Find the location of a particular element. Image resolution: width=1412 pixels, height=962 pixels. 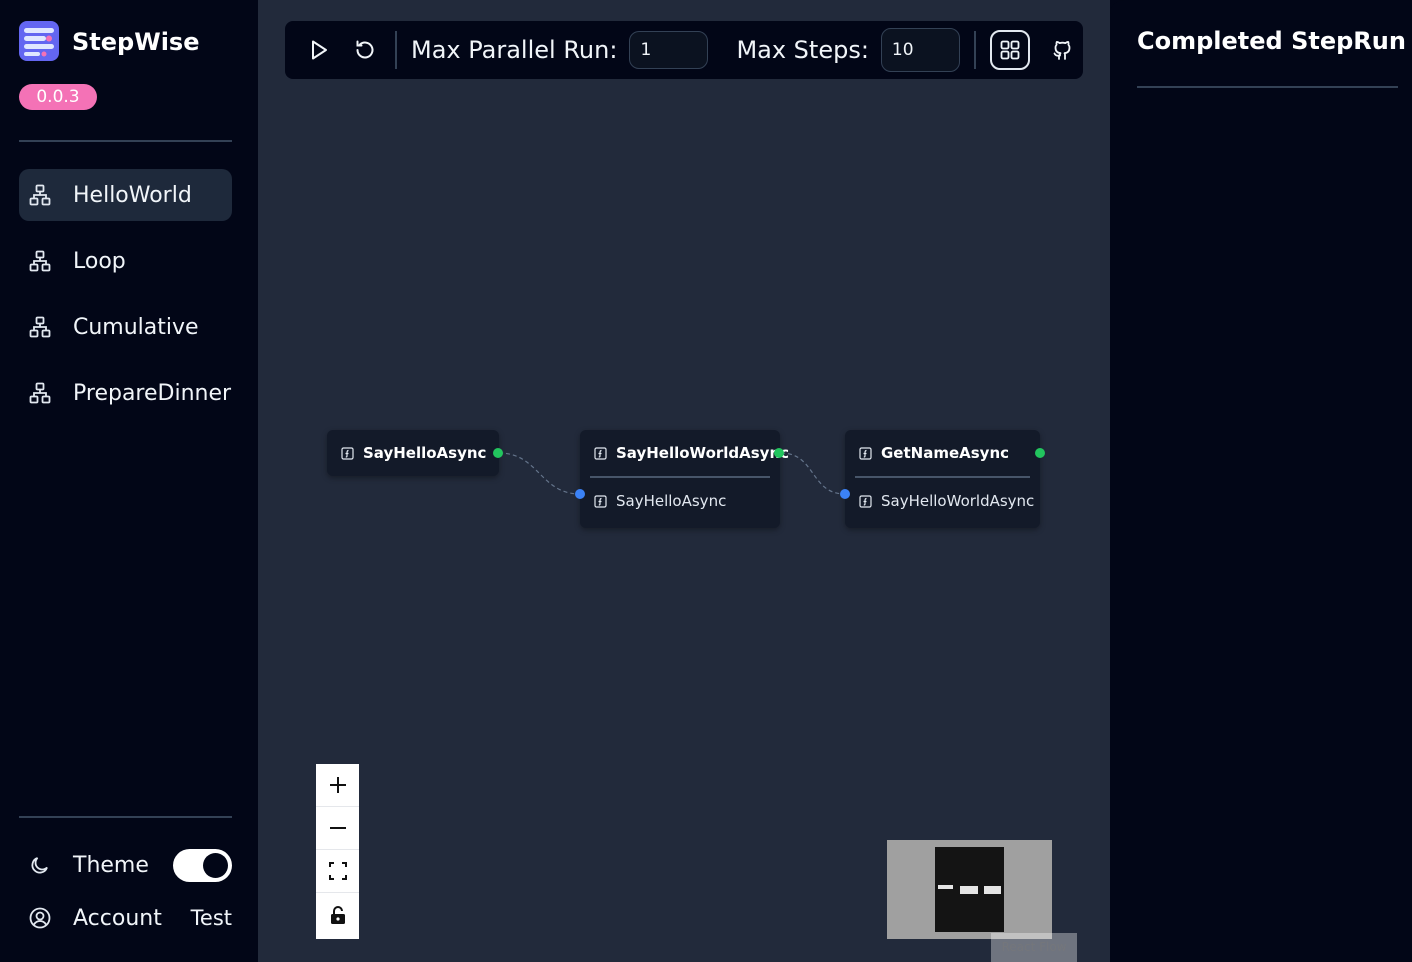

sidebar-item-loop: Loop is located at coordinates (125, 261).